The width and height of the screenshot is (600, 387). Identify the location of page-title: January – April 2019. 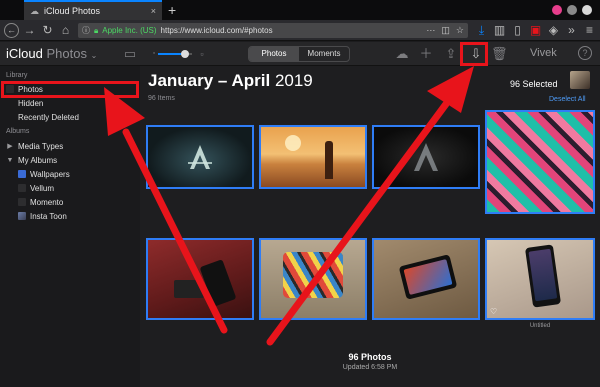
(230, 81).